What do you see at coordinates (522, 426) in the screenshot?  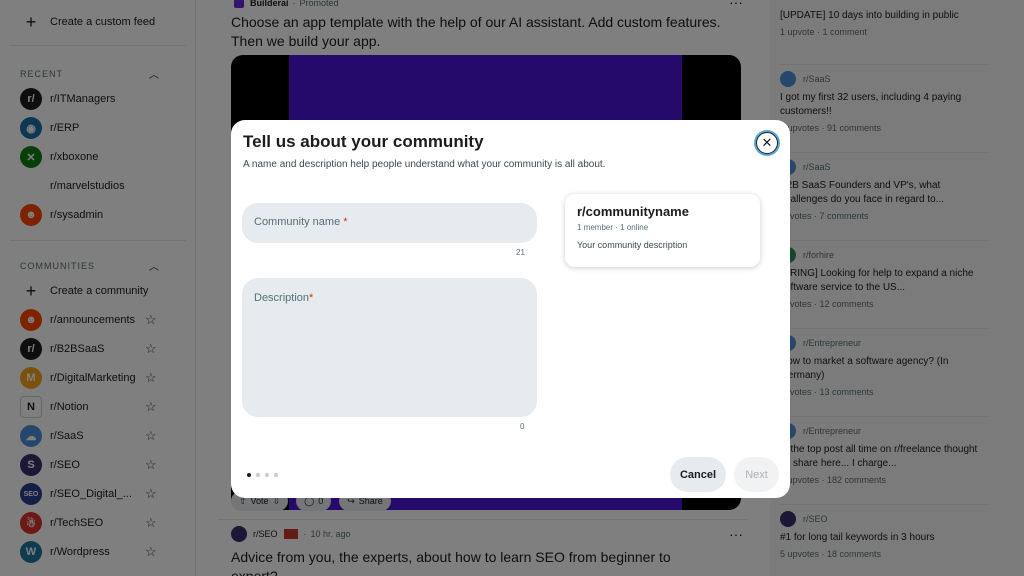 I see `description-char-counter: 0` at bounding box center [522, 426].